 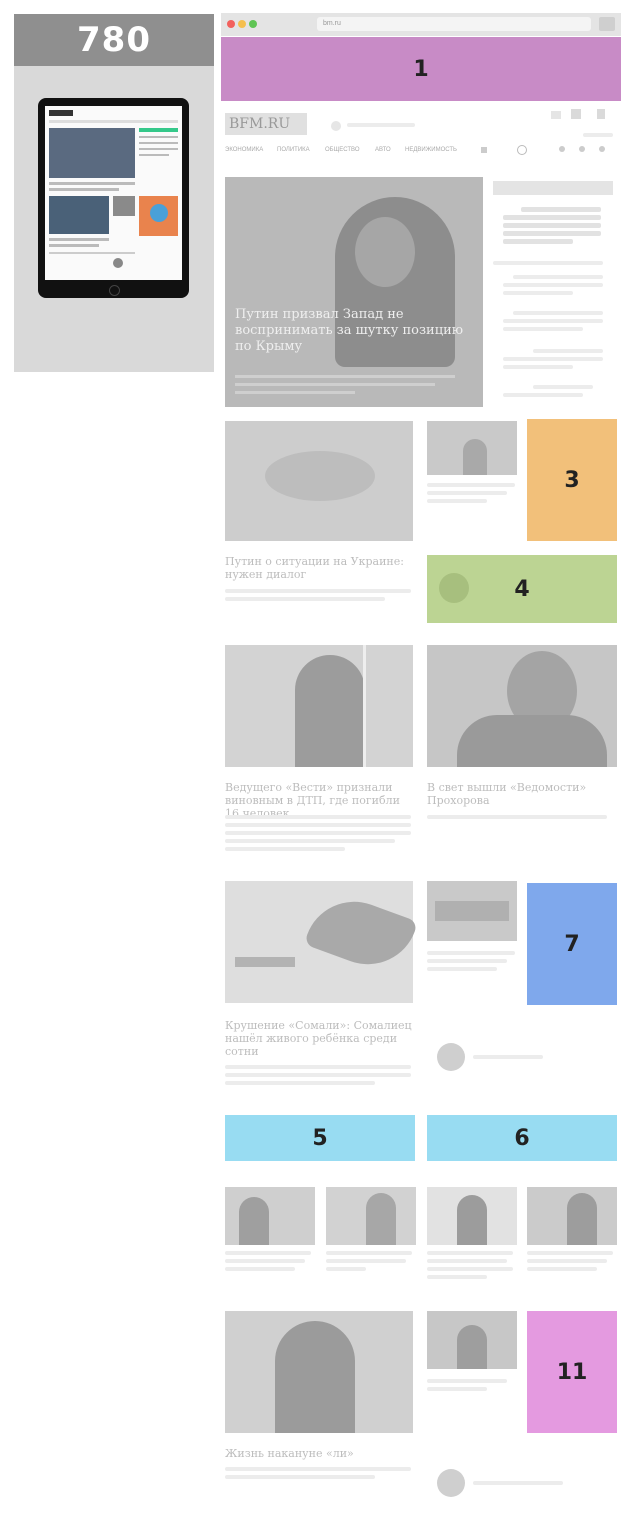 What do you see at coordinates (556, 115) in the screenshot?
I see `user-icon` at bounding box center [556, 115].